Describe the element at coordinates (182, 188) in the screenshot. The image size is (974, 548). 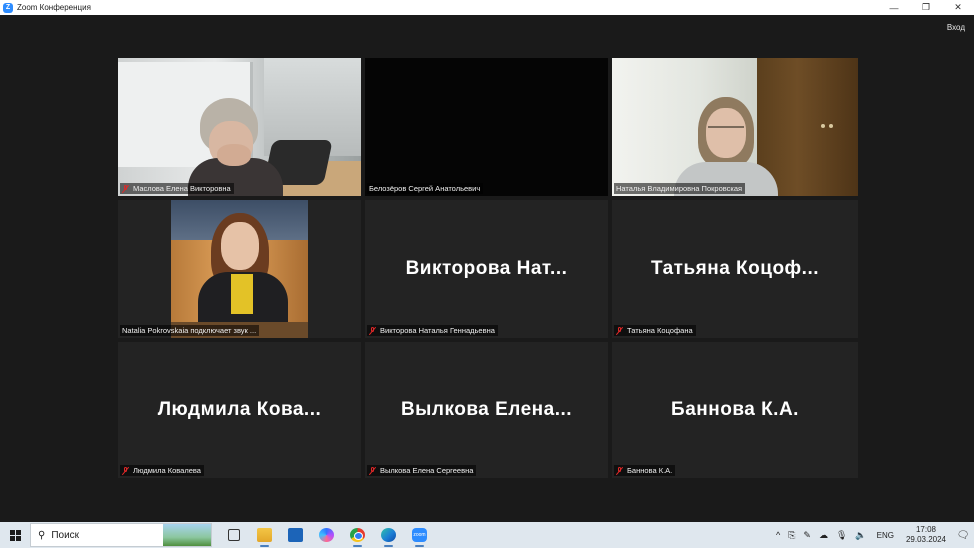
I see `participant-name: Маслова Елена Викторовна` at that location.